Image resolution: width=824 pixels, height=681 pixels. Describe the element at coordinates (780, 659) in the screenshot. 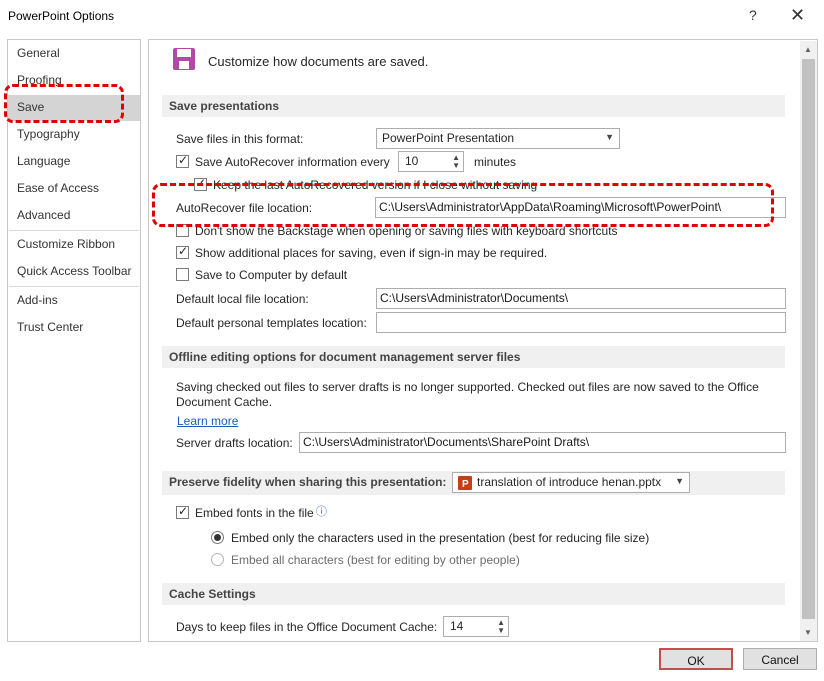

I see `cancel-button: Cancel` at that location.